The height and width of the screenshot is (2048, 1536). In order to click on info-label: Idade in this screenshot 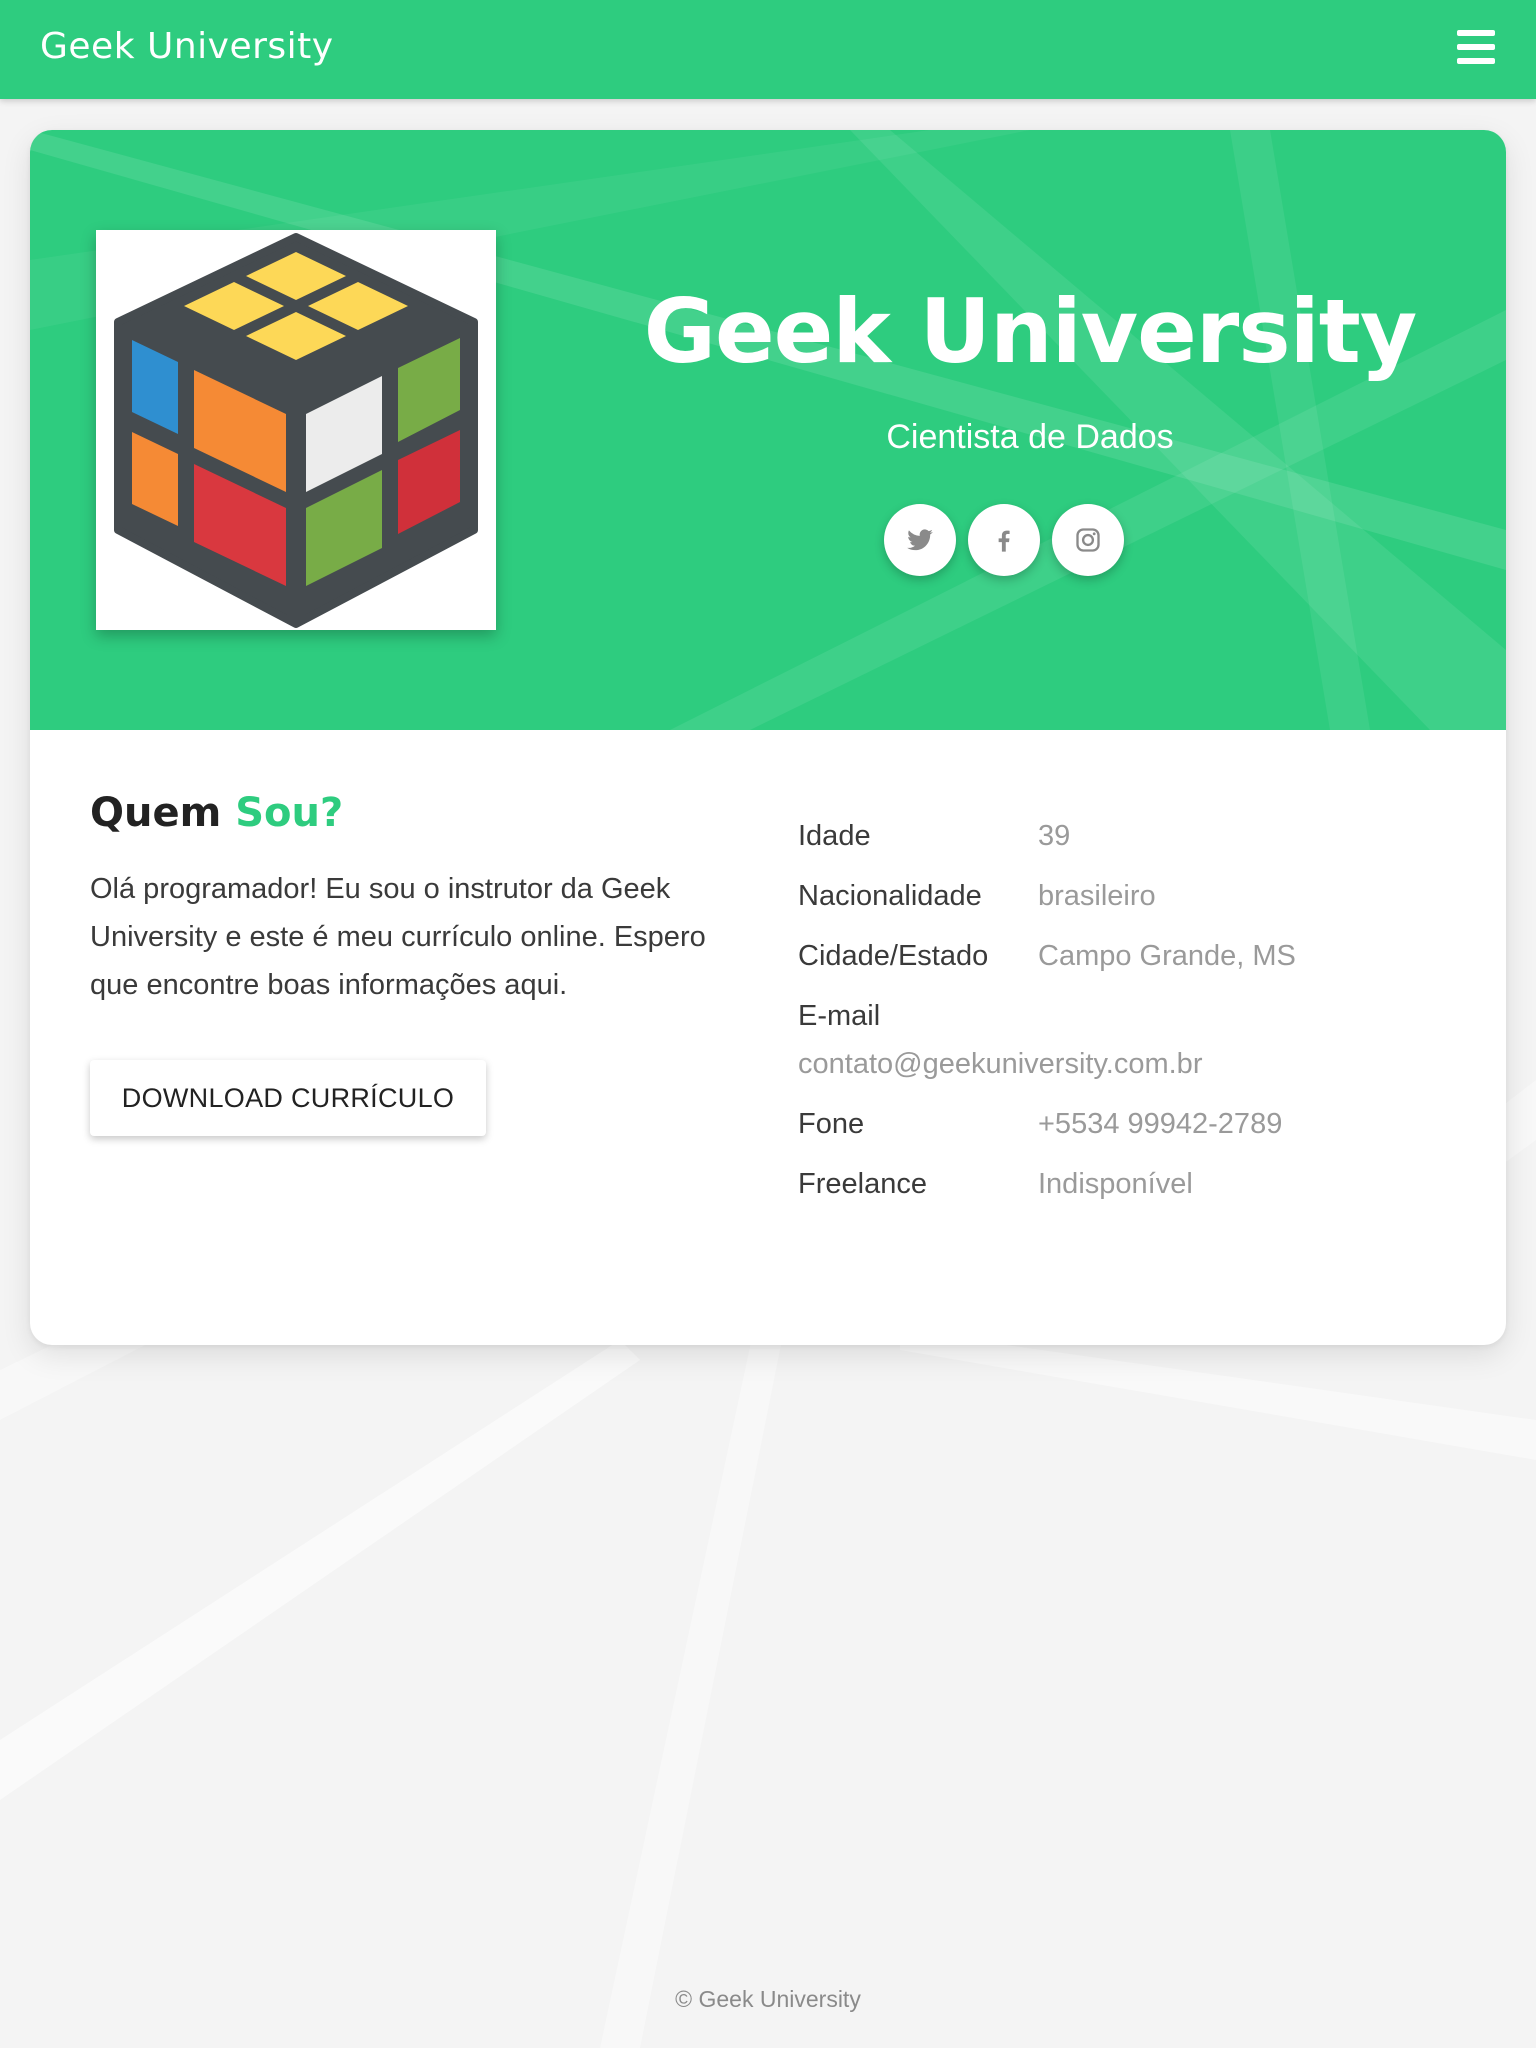, I will do `click(834, 836)`.